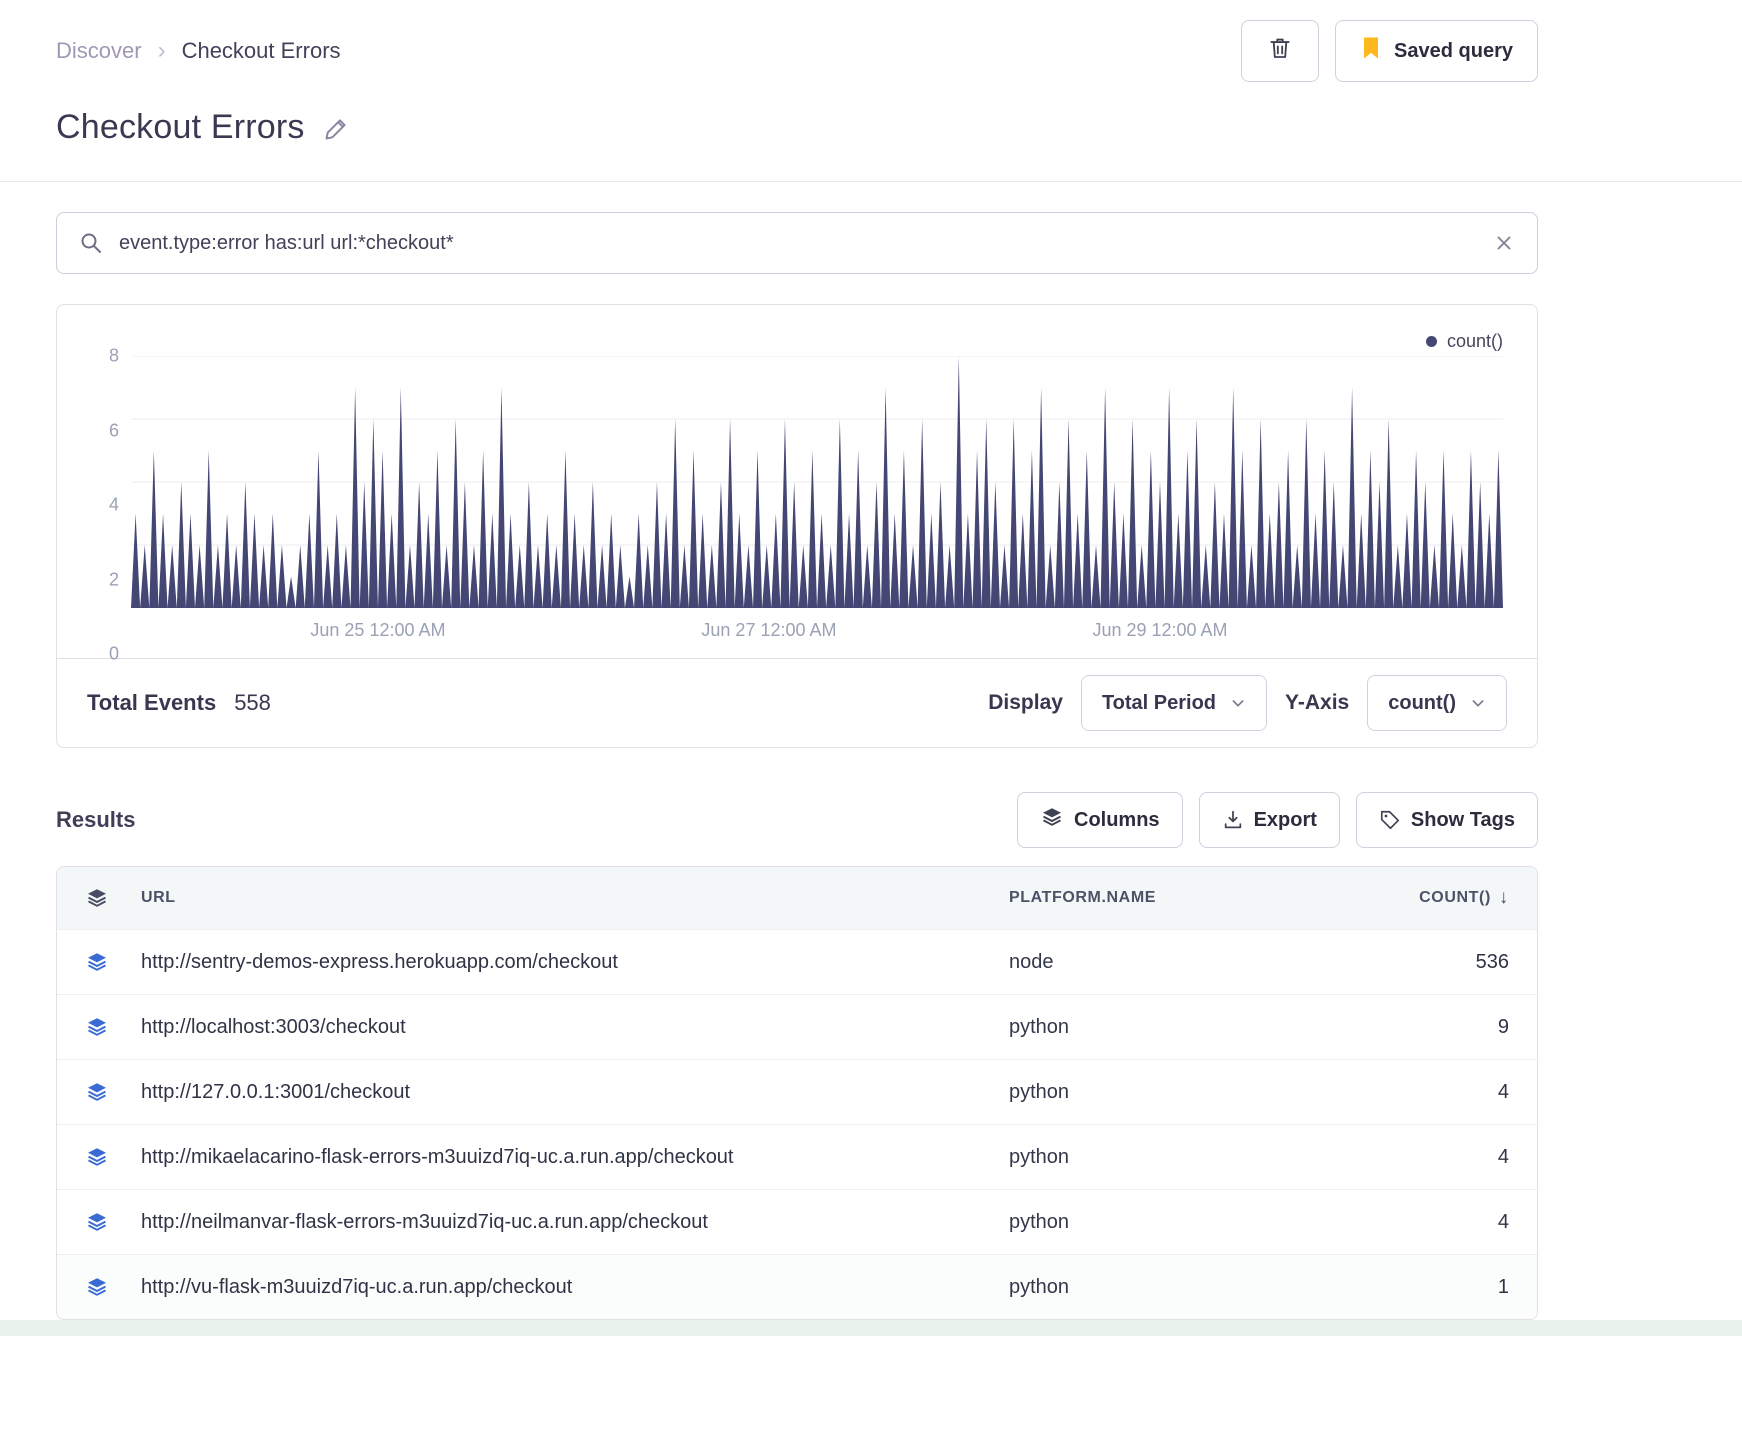  Describe the element at coordinates (1233, 820) in the screenshot. I see `download-icon` at that location.